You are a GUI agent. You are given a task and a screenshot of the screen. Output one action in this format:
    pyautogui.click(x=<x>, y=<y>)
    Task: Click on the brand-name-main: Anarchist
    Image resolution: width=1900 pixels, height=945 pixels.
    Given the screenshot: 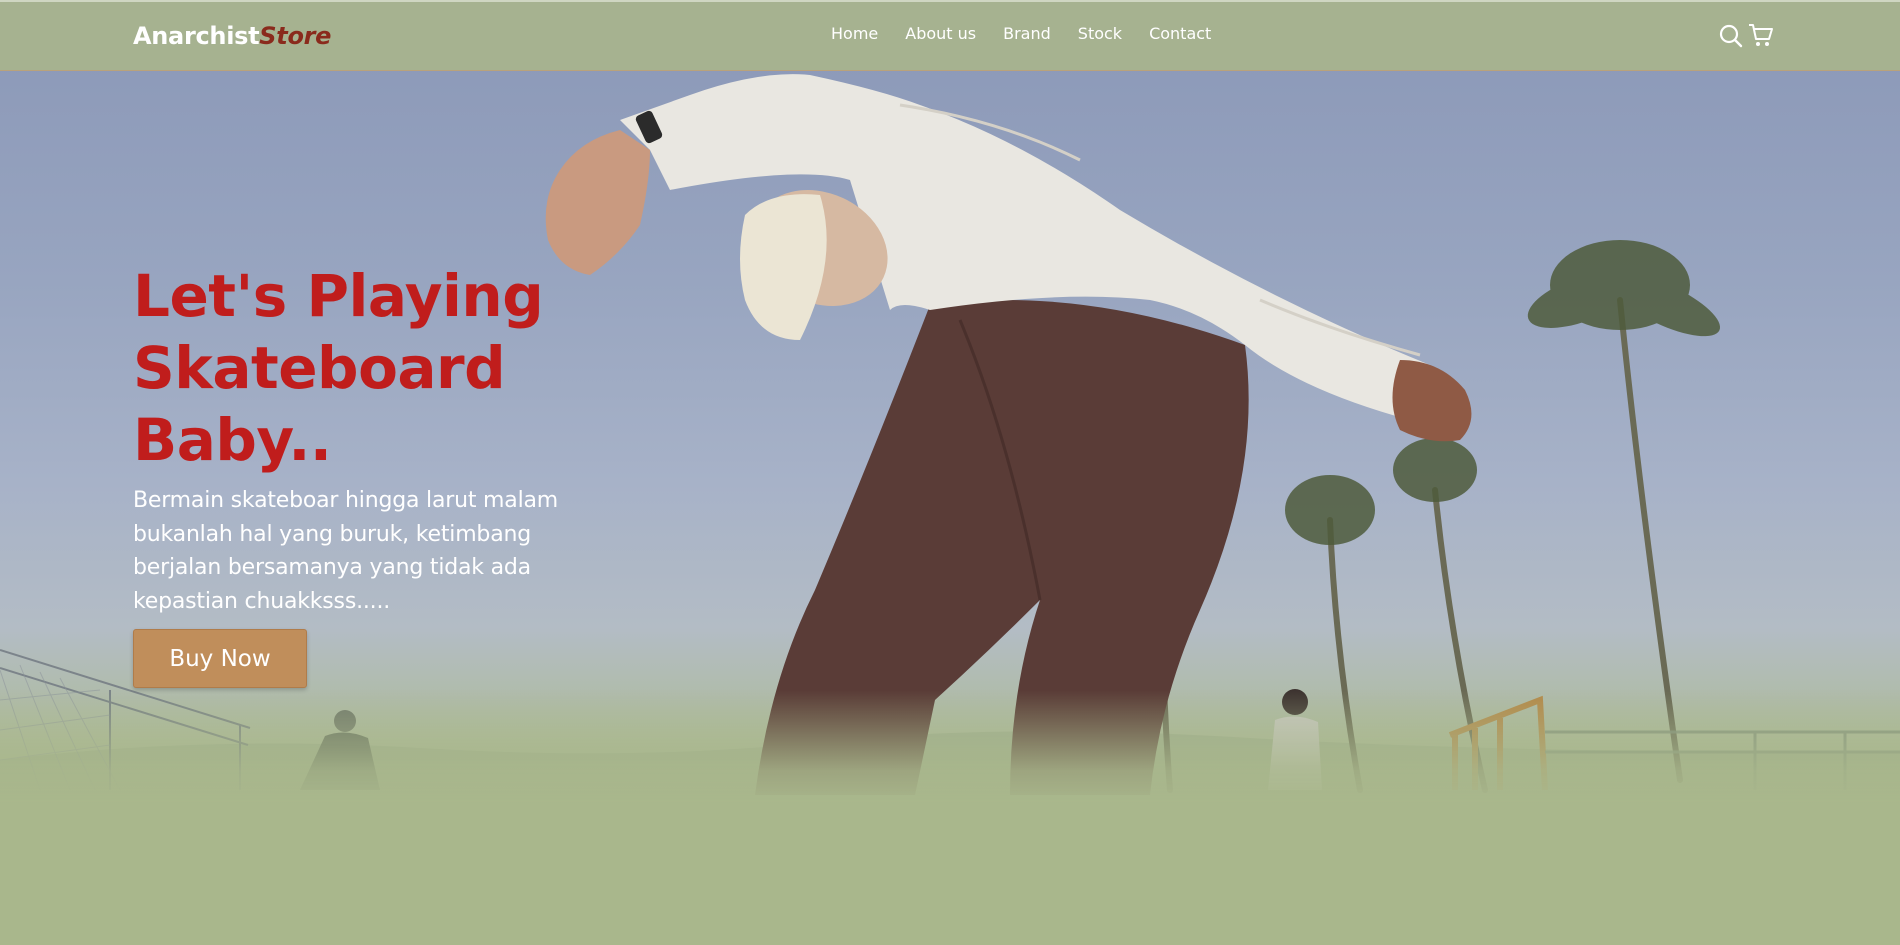 What is the action you would take?
    pyautogui.click(x=196, y=36)
    